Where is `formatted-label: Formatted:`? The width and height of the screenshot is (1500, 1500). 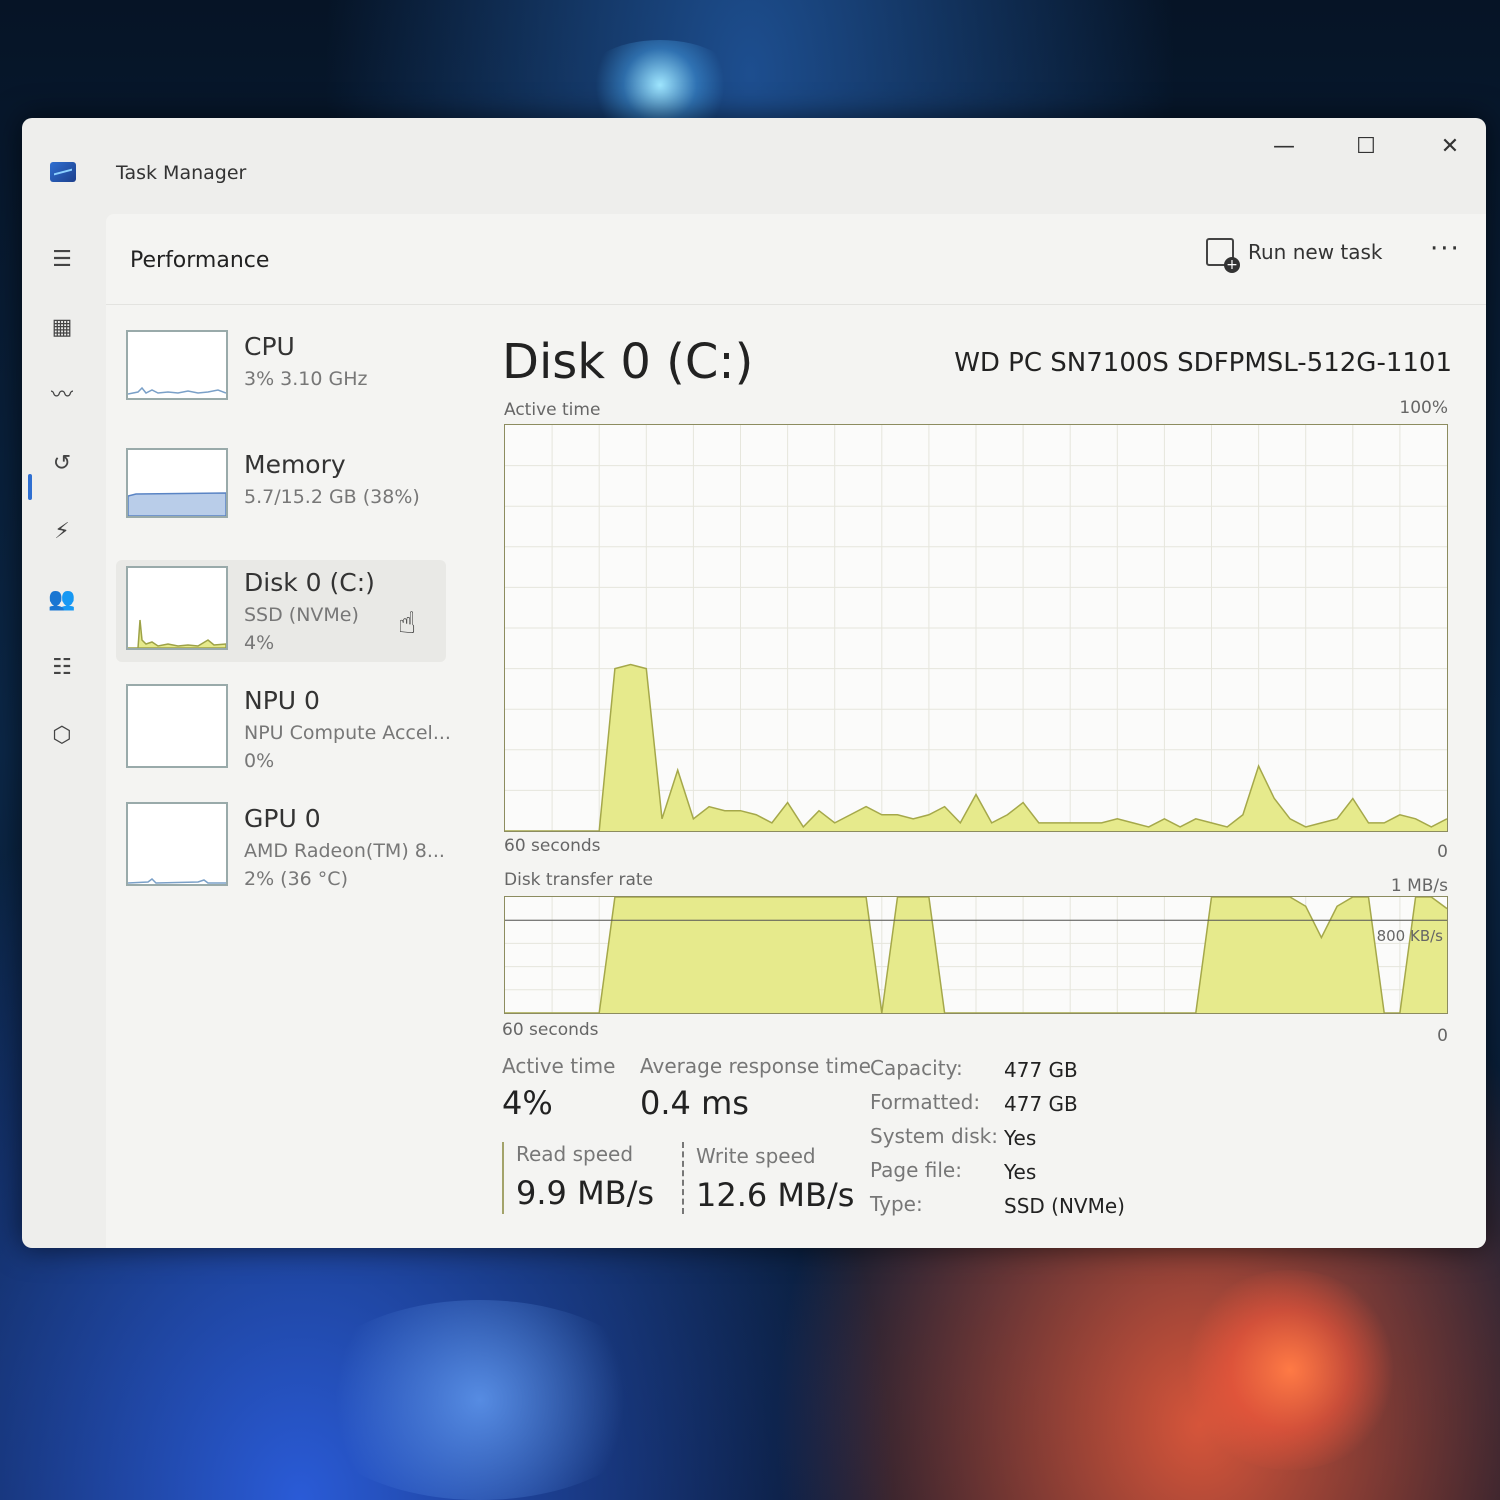 formatted-label: Formatted: is located at coordinates (925, 1102).